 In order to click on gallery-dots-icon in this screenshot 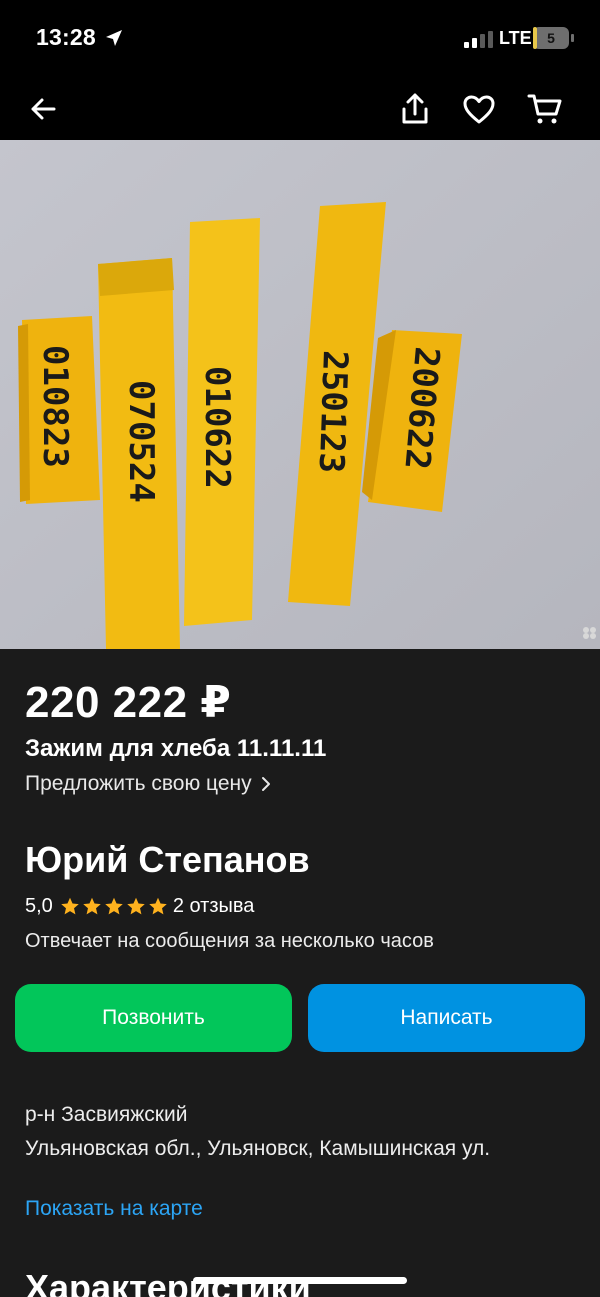, I will do `click(589, 633)`.